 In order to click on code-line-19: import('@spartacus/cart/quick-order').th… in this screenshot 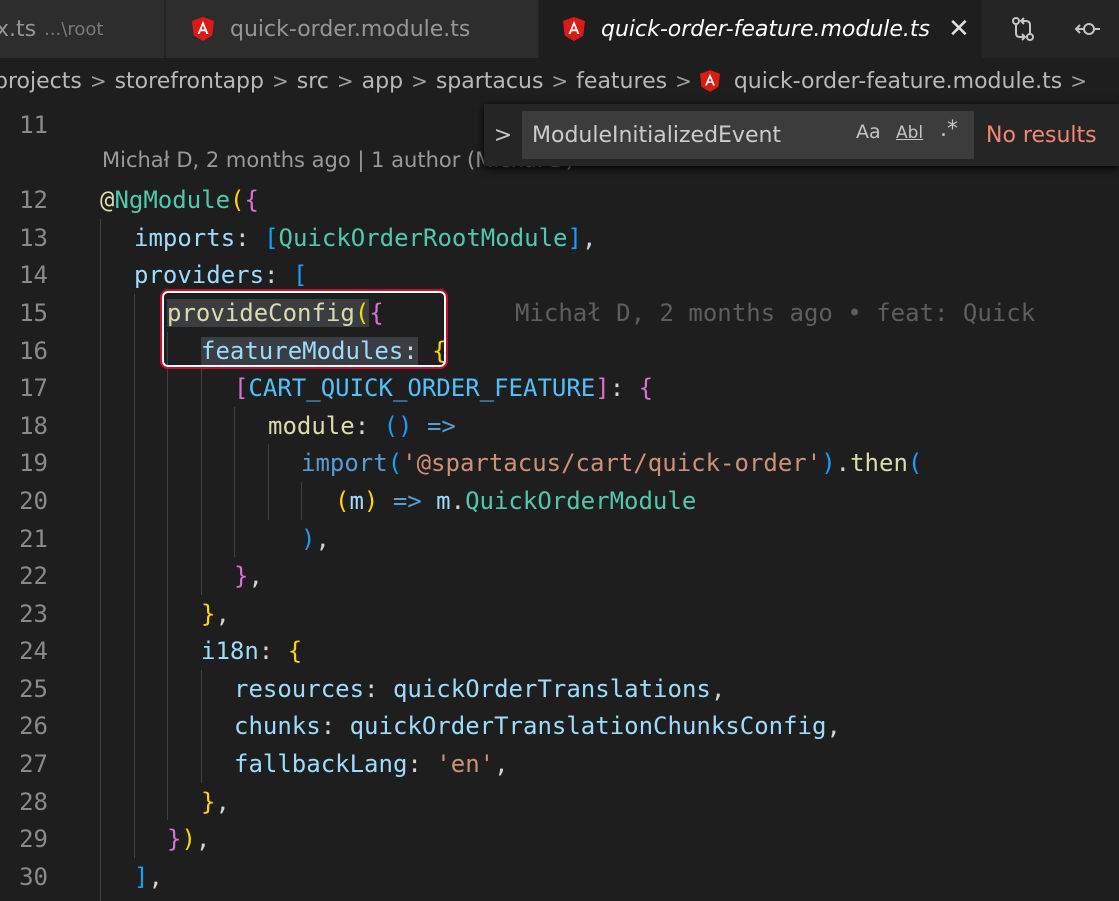, I will do `click(611, 463)`.